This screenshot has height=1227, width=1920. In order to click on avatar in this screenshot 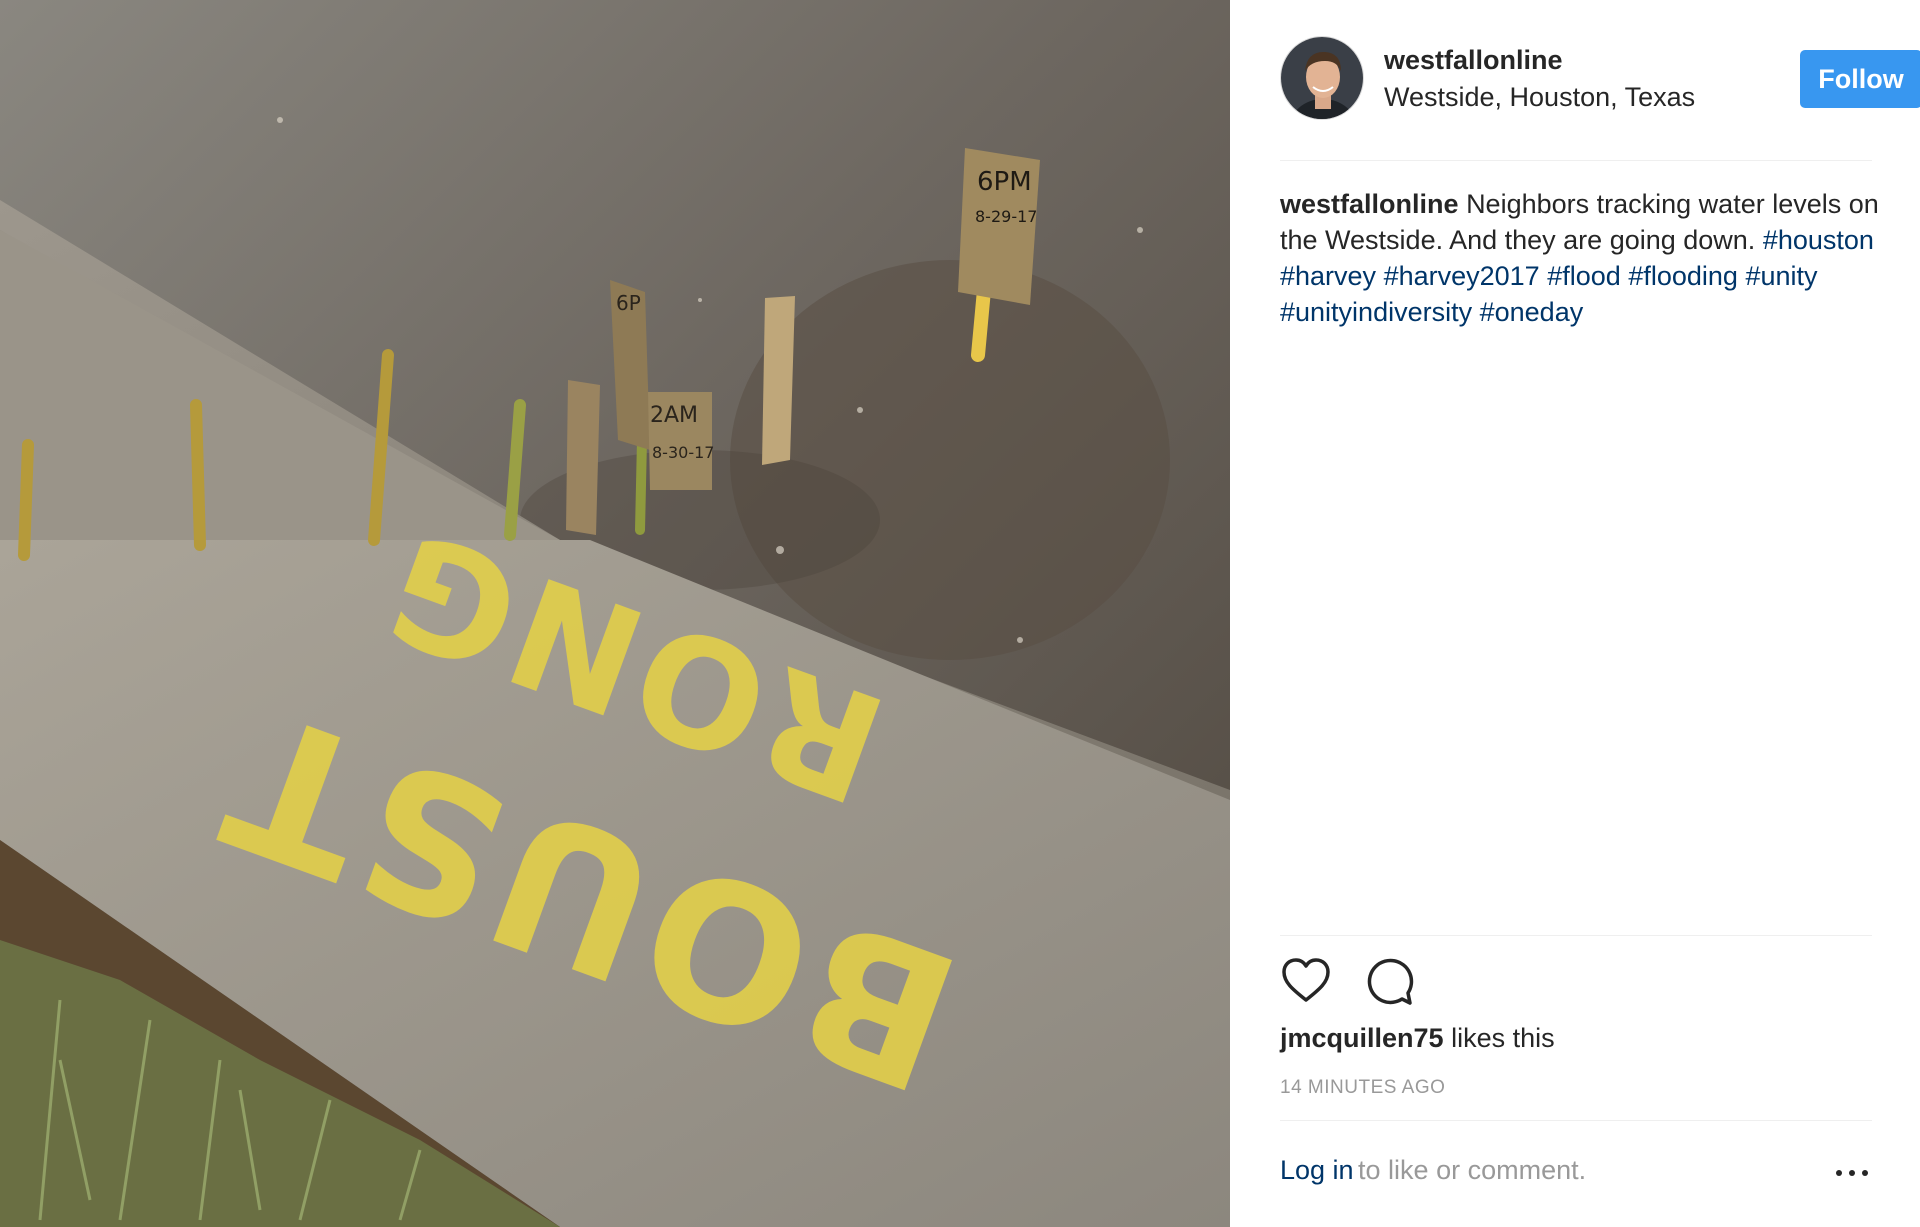, I will do `click(1322, 78)`.